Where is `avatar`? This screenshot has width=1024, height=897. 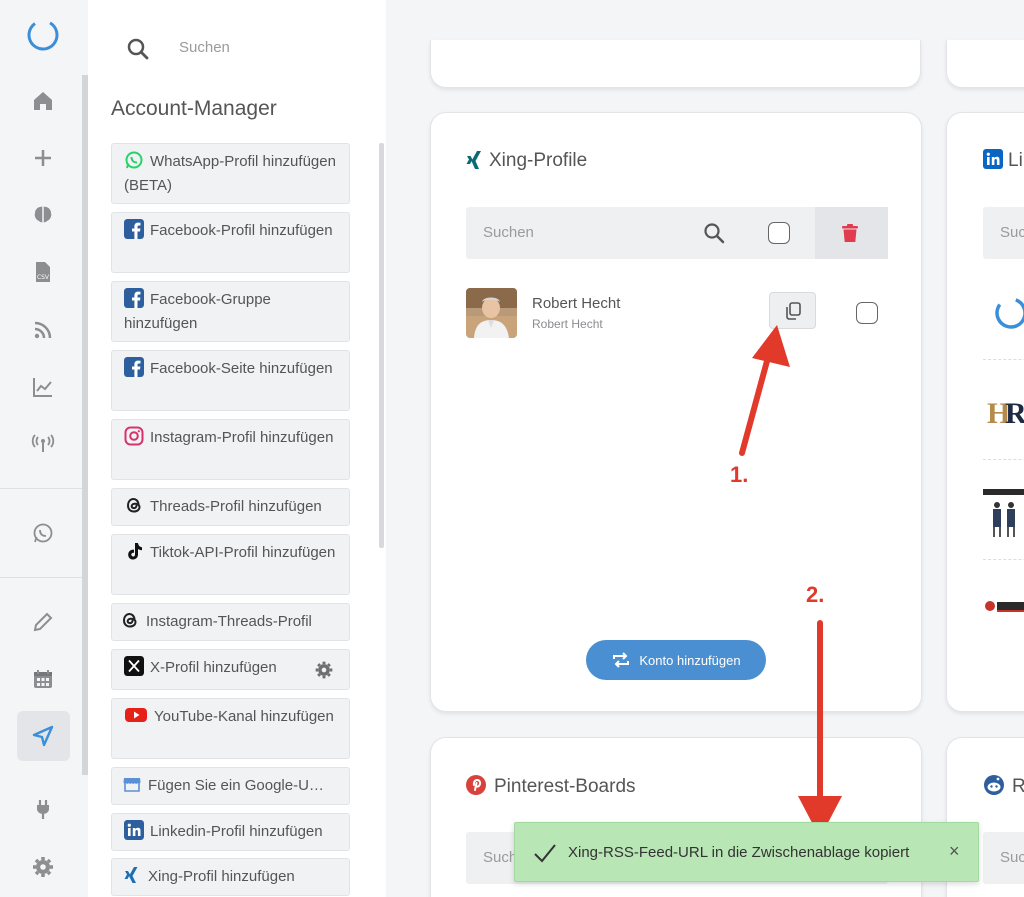 avatar is located at coordinates (491, 313).